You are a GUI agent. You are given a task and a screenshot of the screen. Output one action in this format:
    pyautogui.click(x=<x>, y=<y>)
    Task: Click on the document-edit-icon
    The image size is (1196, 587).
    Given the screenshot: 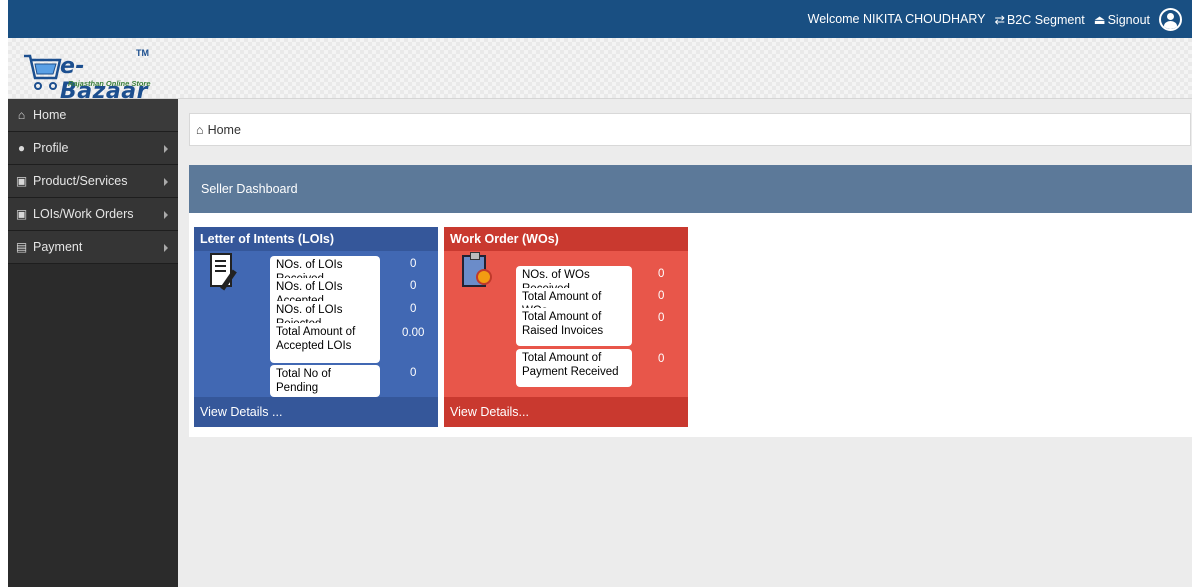 What is the action you would take?
    pyautogui.click(x=223, y=272)
    